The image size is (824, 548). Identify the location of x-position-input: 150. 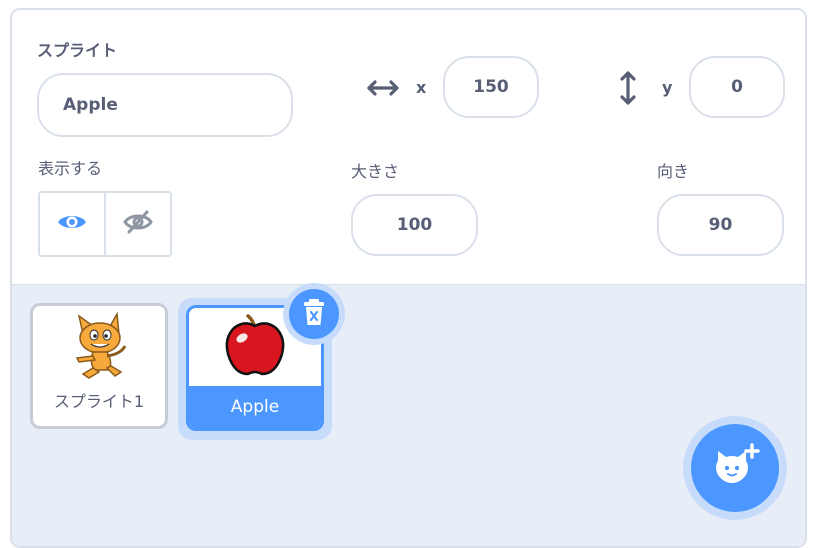
(491, 87).